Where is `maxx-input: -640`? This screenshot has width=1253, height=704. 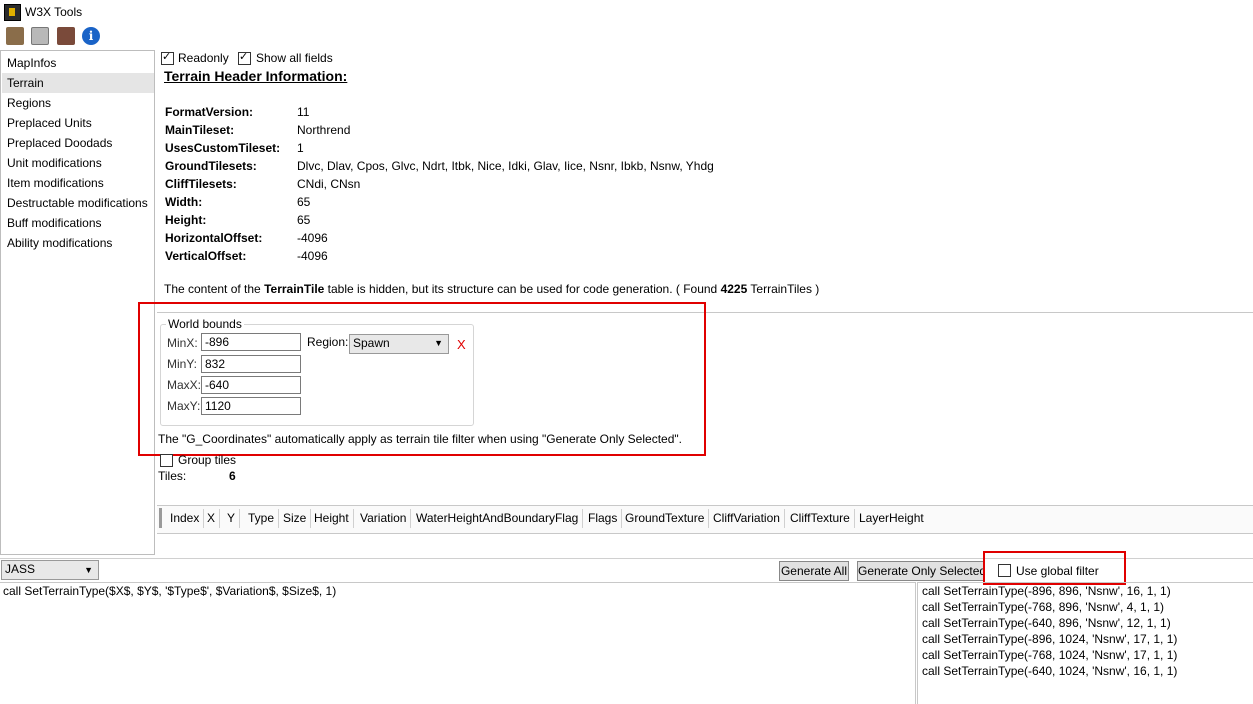
maxx-input: -640 is located at coordinates (251, 385).